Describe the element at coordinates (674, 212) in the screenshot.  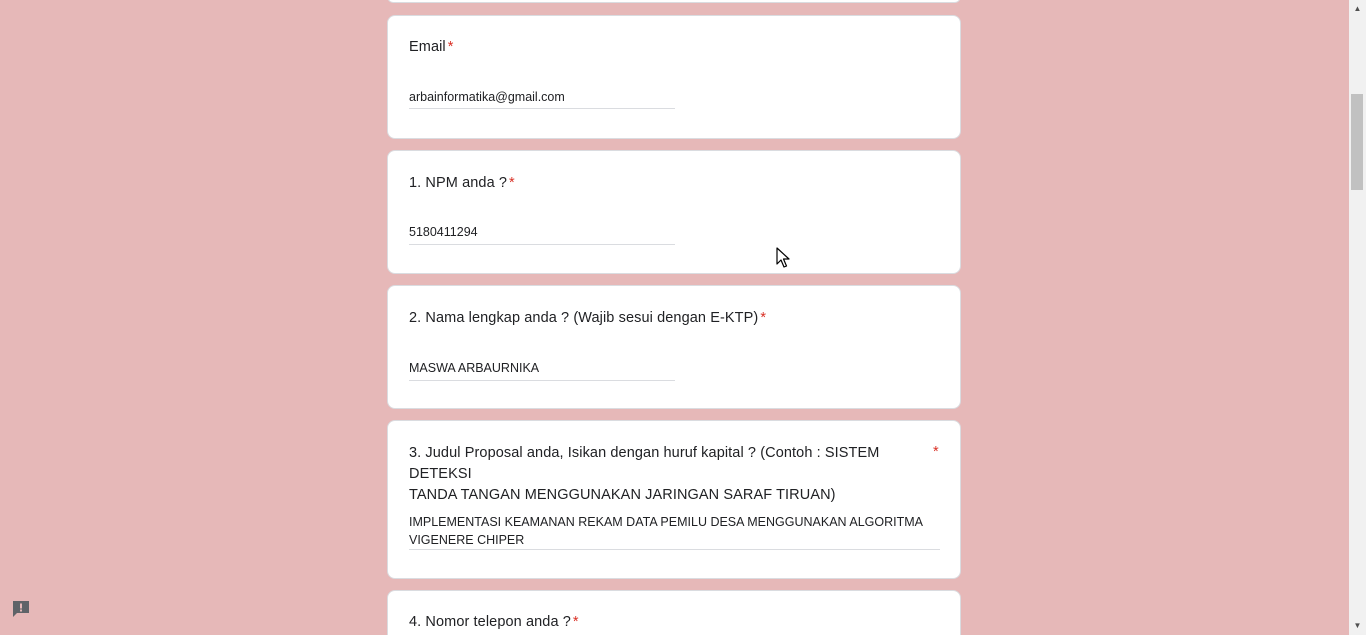
I see `npm-question-card: 1. NPM anda ? * 5180411294` at that location.